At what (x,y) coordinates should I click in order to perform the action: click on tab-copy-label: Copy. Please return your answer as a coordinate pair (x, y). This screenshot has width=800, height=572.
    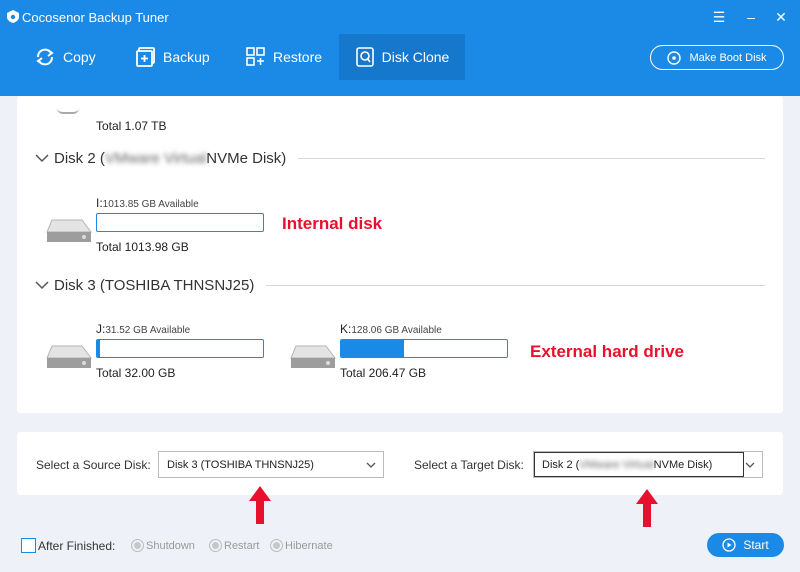
    Looking at the image, I should click on (79, 57).